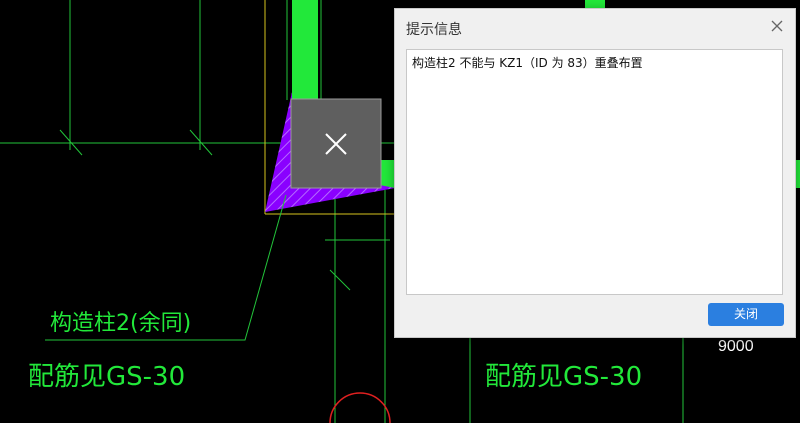 This screenshot has height=423, width=800. What do you see at coordinates (387, 174) in the screenshot?
I see `column-strip-right` at bounding box center [387, 174].